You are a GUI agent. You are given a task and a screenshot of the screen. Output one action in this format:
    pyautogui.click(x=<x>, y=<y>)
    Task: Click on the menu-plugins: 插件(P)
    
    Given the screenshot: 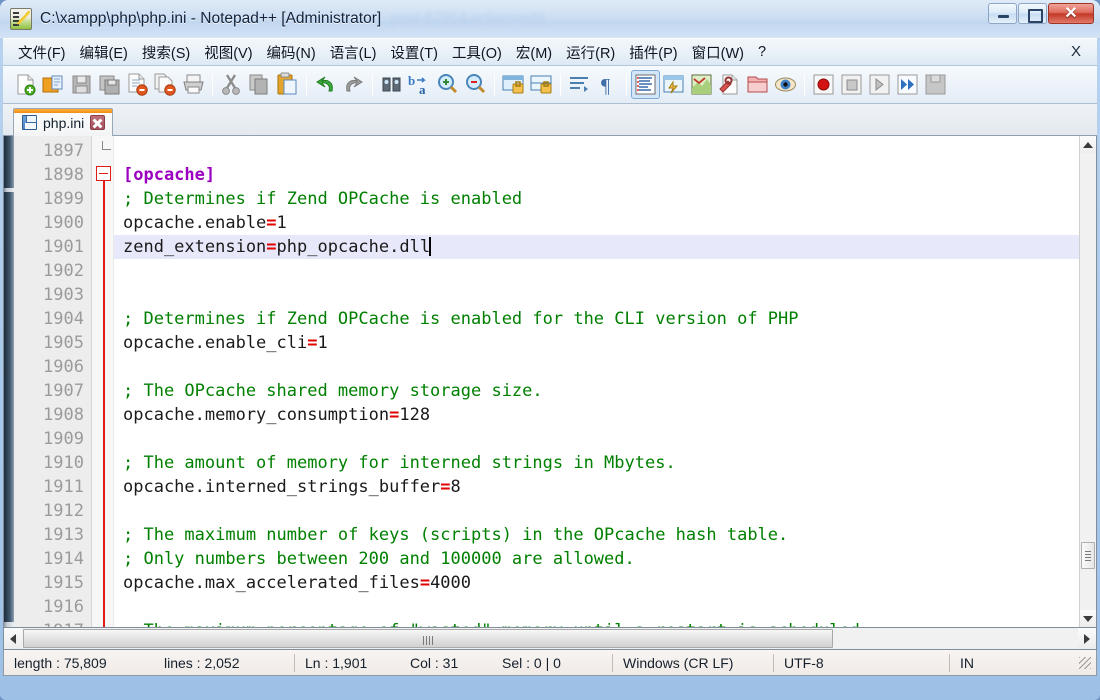 What is the action you would take?
    pyautogui.click(x=653, y=52)
    